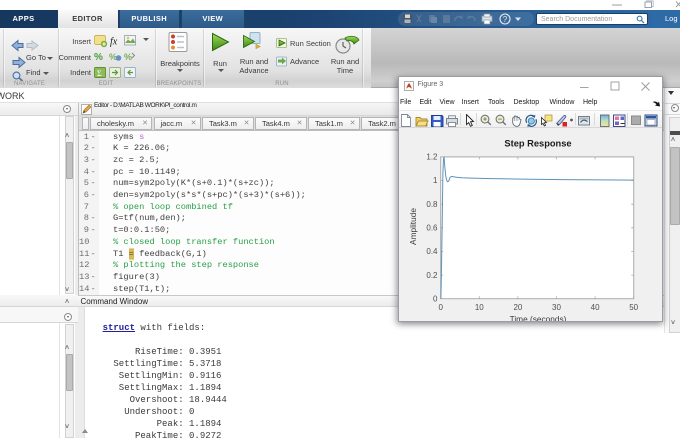 The image size is (680, 442). Describe the element at coordinates (432, 204) in the screenshot. I see `svg-text: 0.8` at that location.